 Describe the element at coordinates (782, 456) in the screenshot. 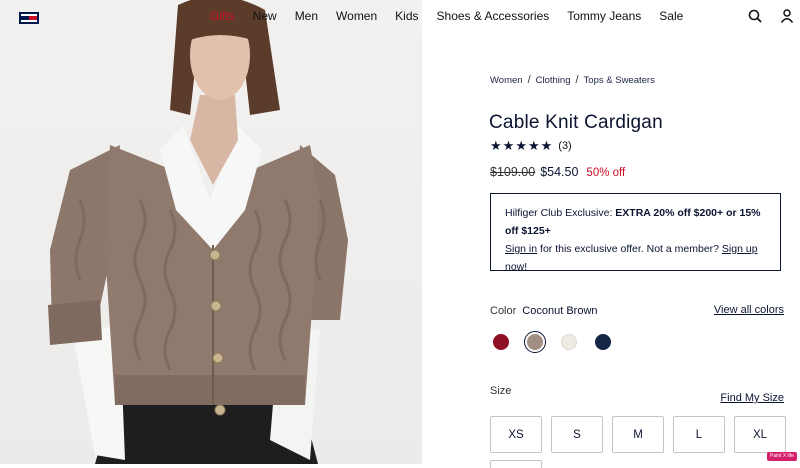

I see `overlay-badge: Paint X lite` at that location.